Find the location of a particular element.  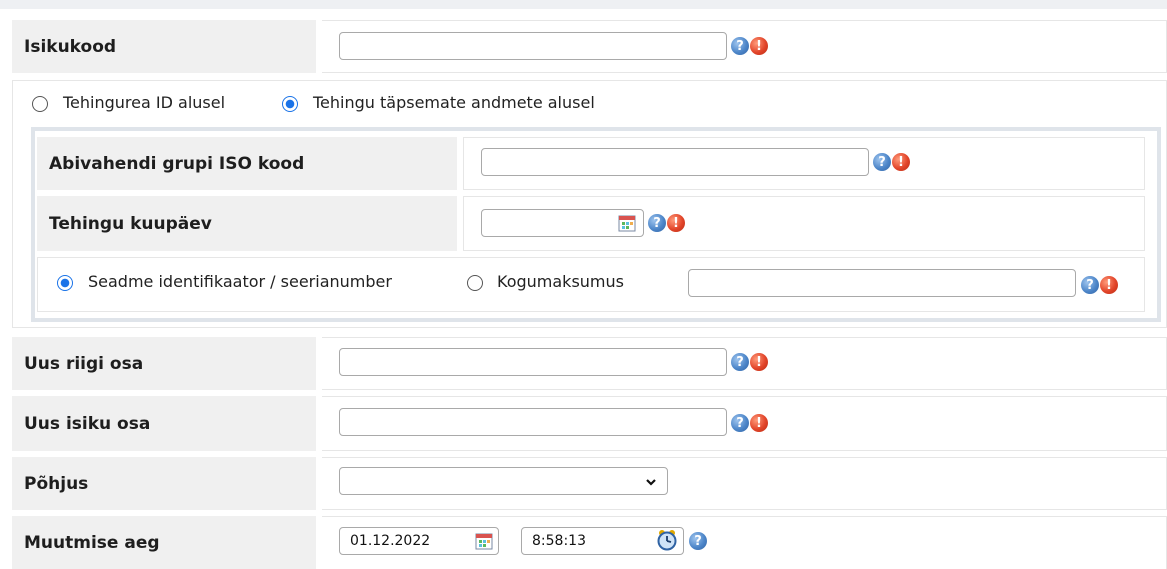

radio-kogumaksumus is located at coordinates (475, 283).